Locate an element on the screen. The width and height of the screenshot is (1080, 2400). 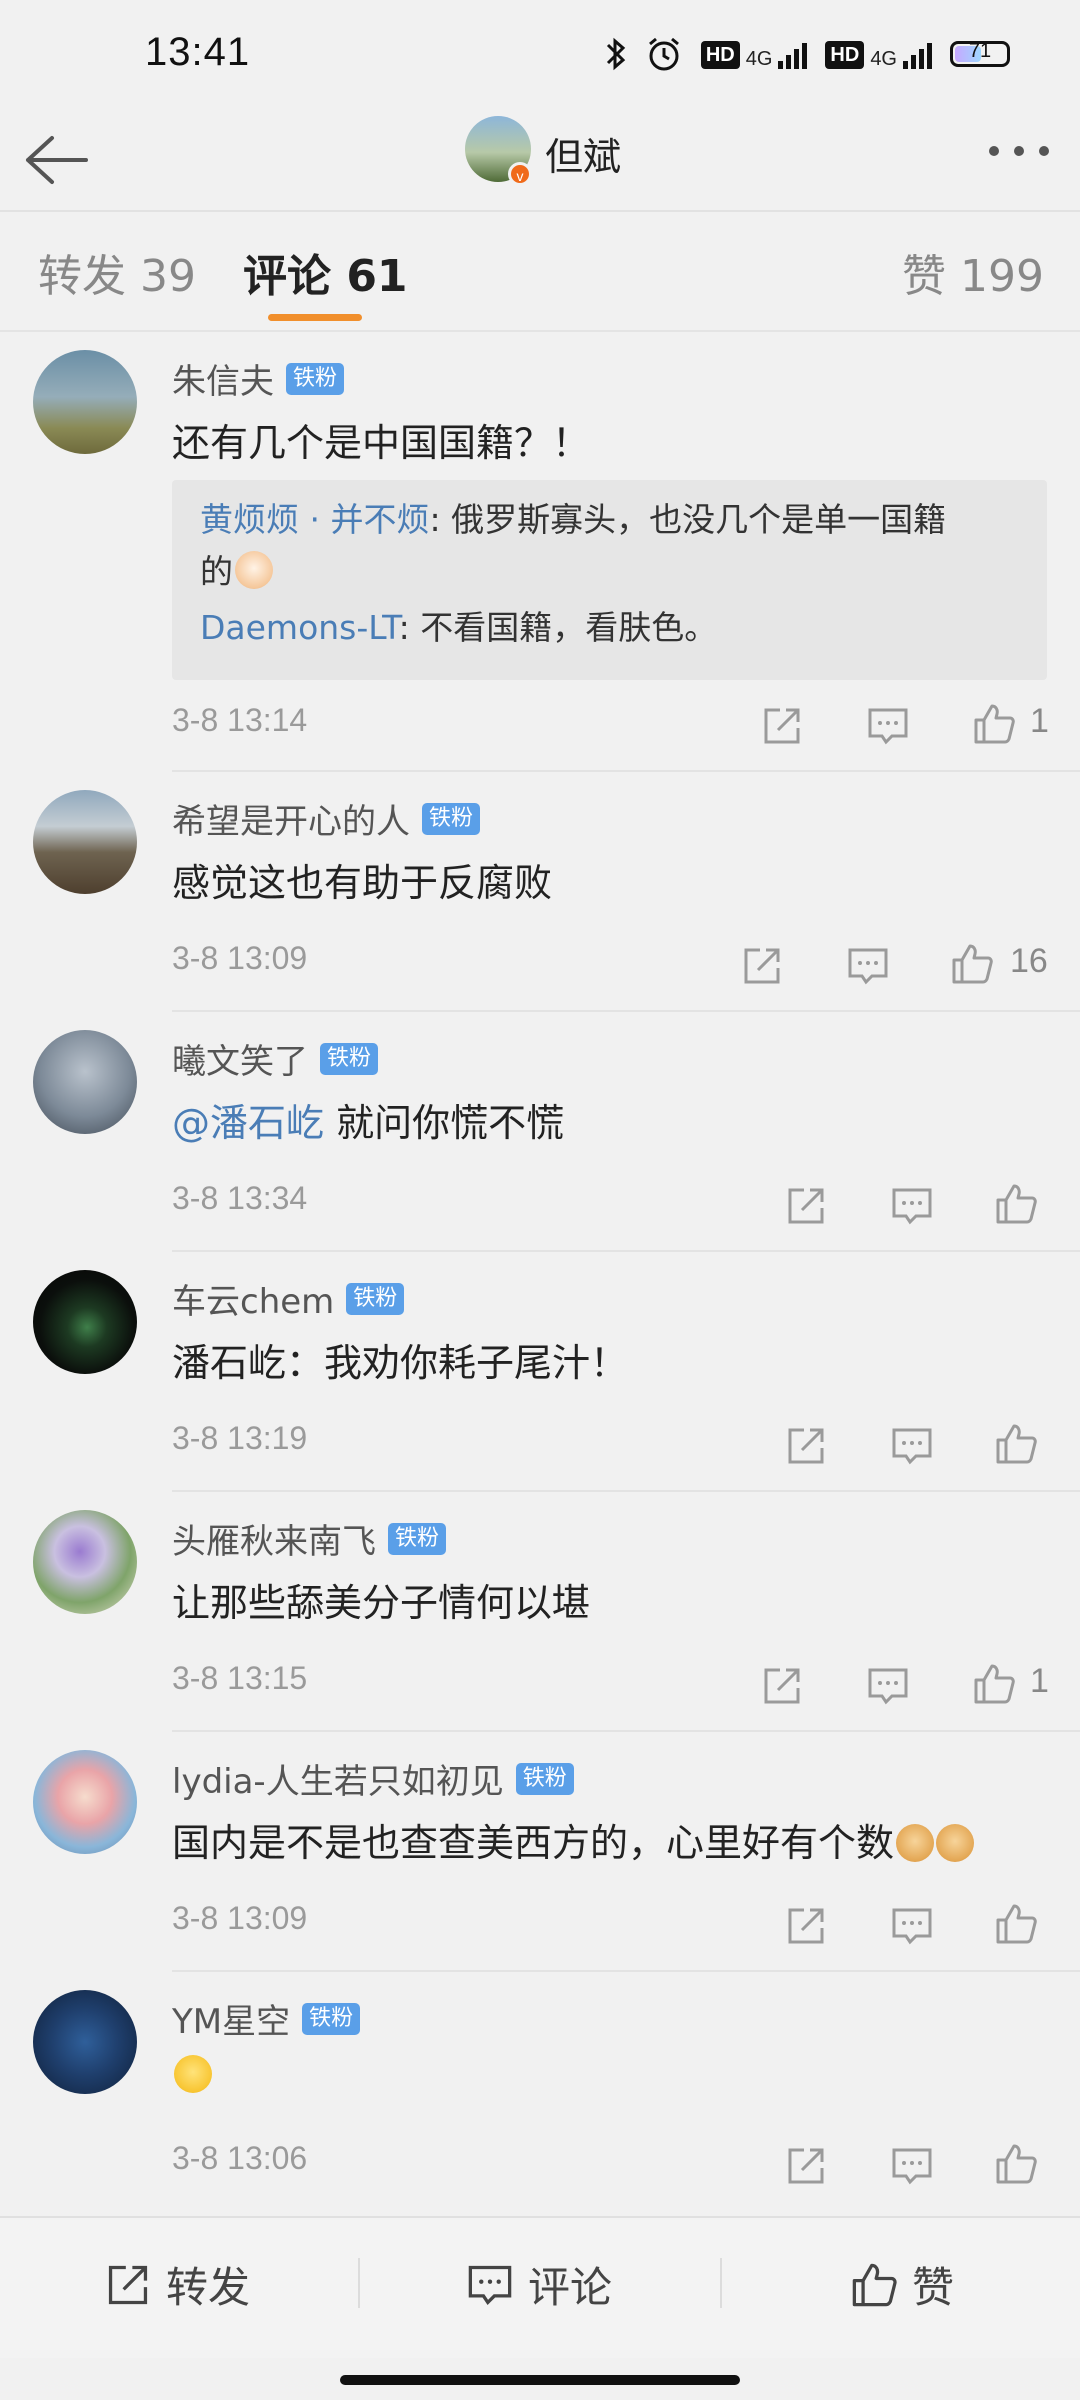
comment-text: 国内是不是也查查美西方的，心里好有个数 is located at coordinates (573, 1839).